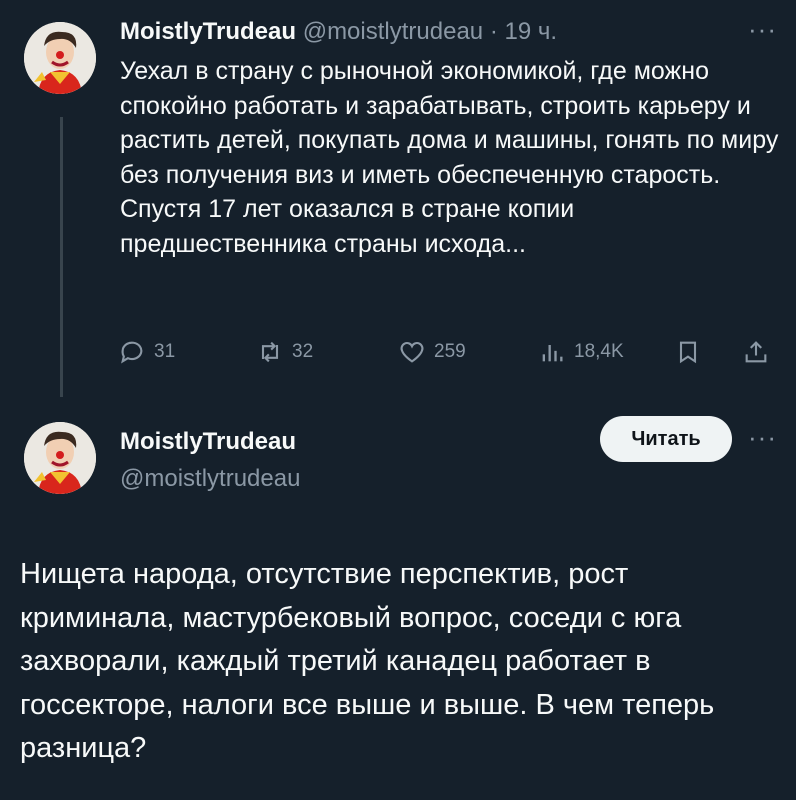 The width and height of the screenshot is (796, 800). I want to click on heart-icon, so click(412, 352).